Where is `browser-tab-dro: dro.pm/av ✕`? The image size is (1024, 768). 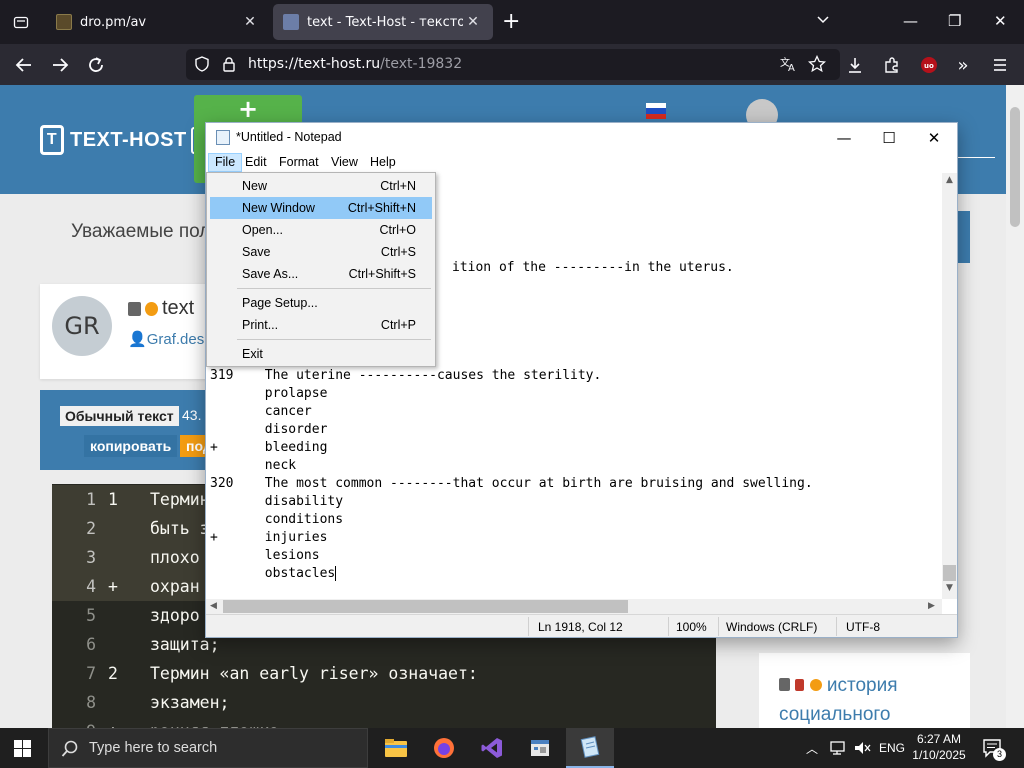
browser-tab-dro: dro.pm/av ✕ is located at coordinates (158, 22).